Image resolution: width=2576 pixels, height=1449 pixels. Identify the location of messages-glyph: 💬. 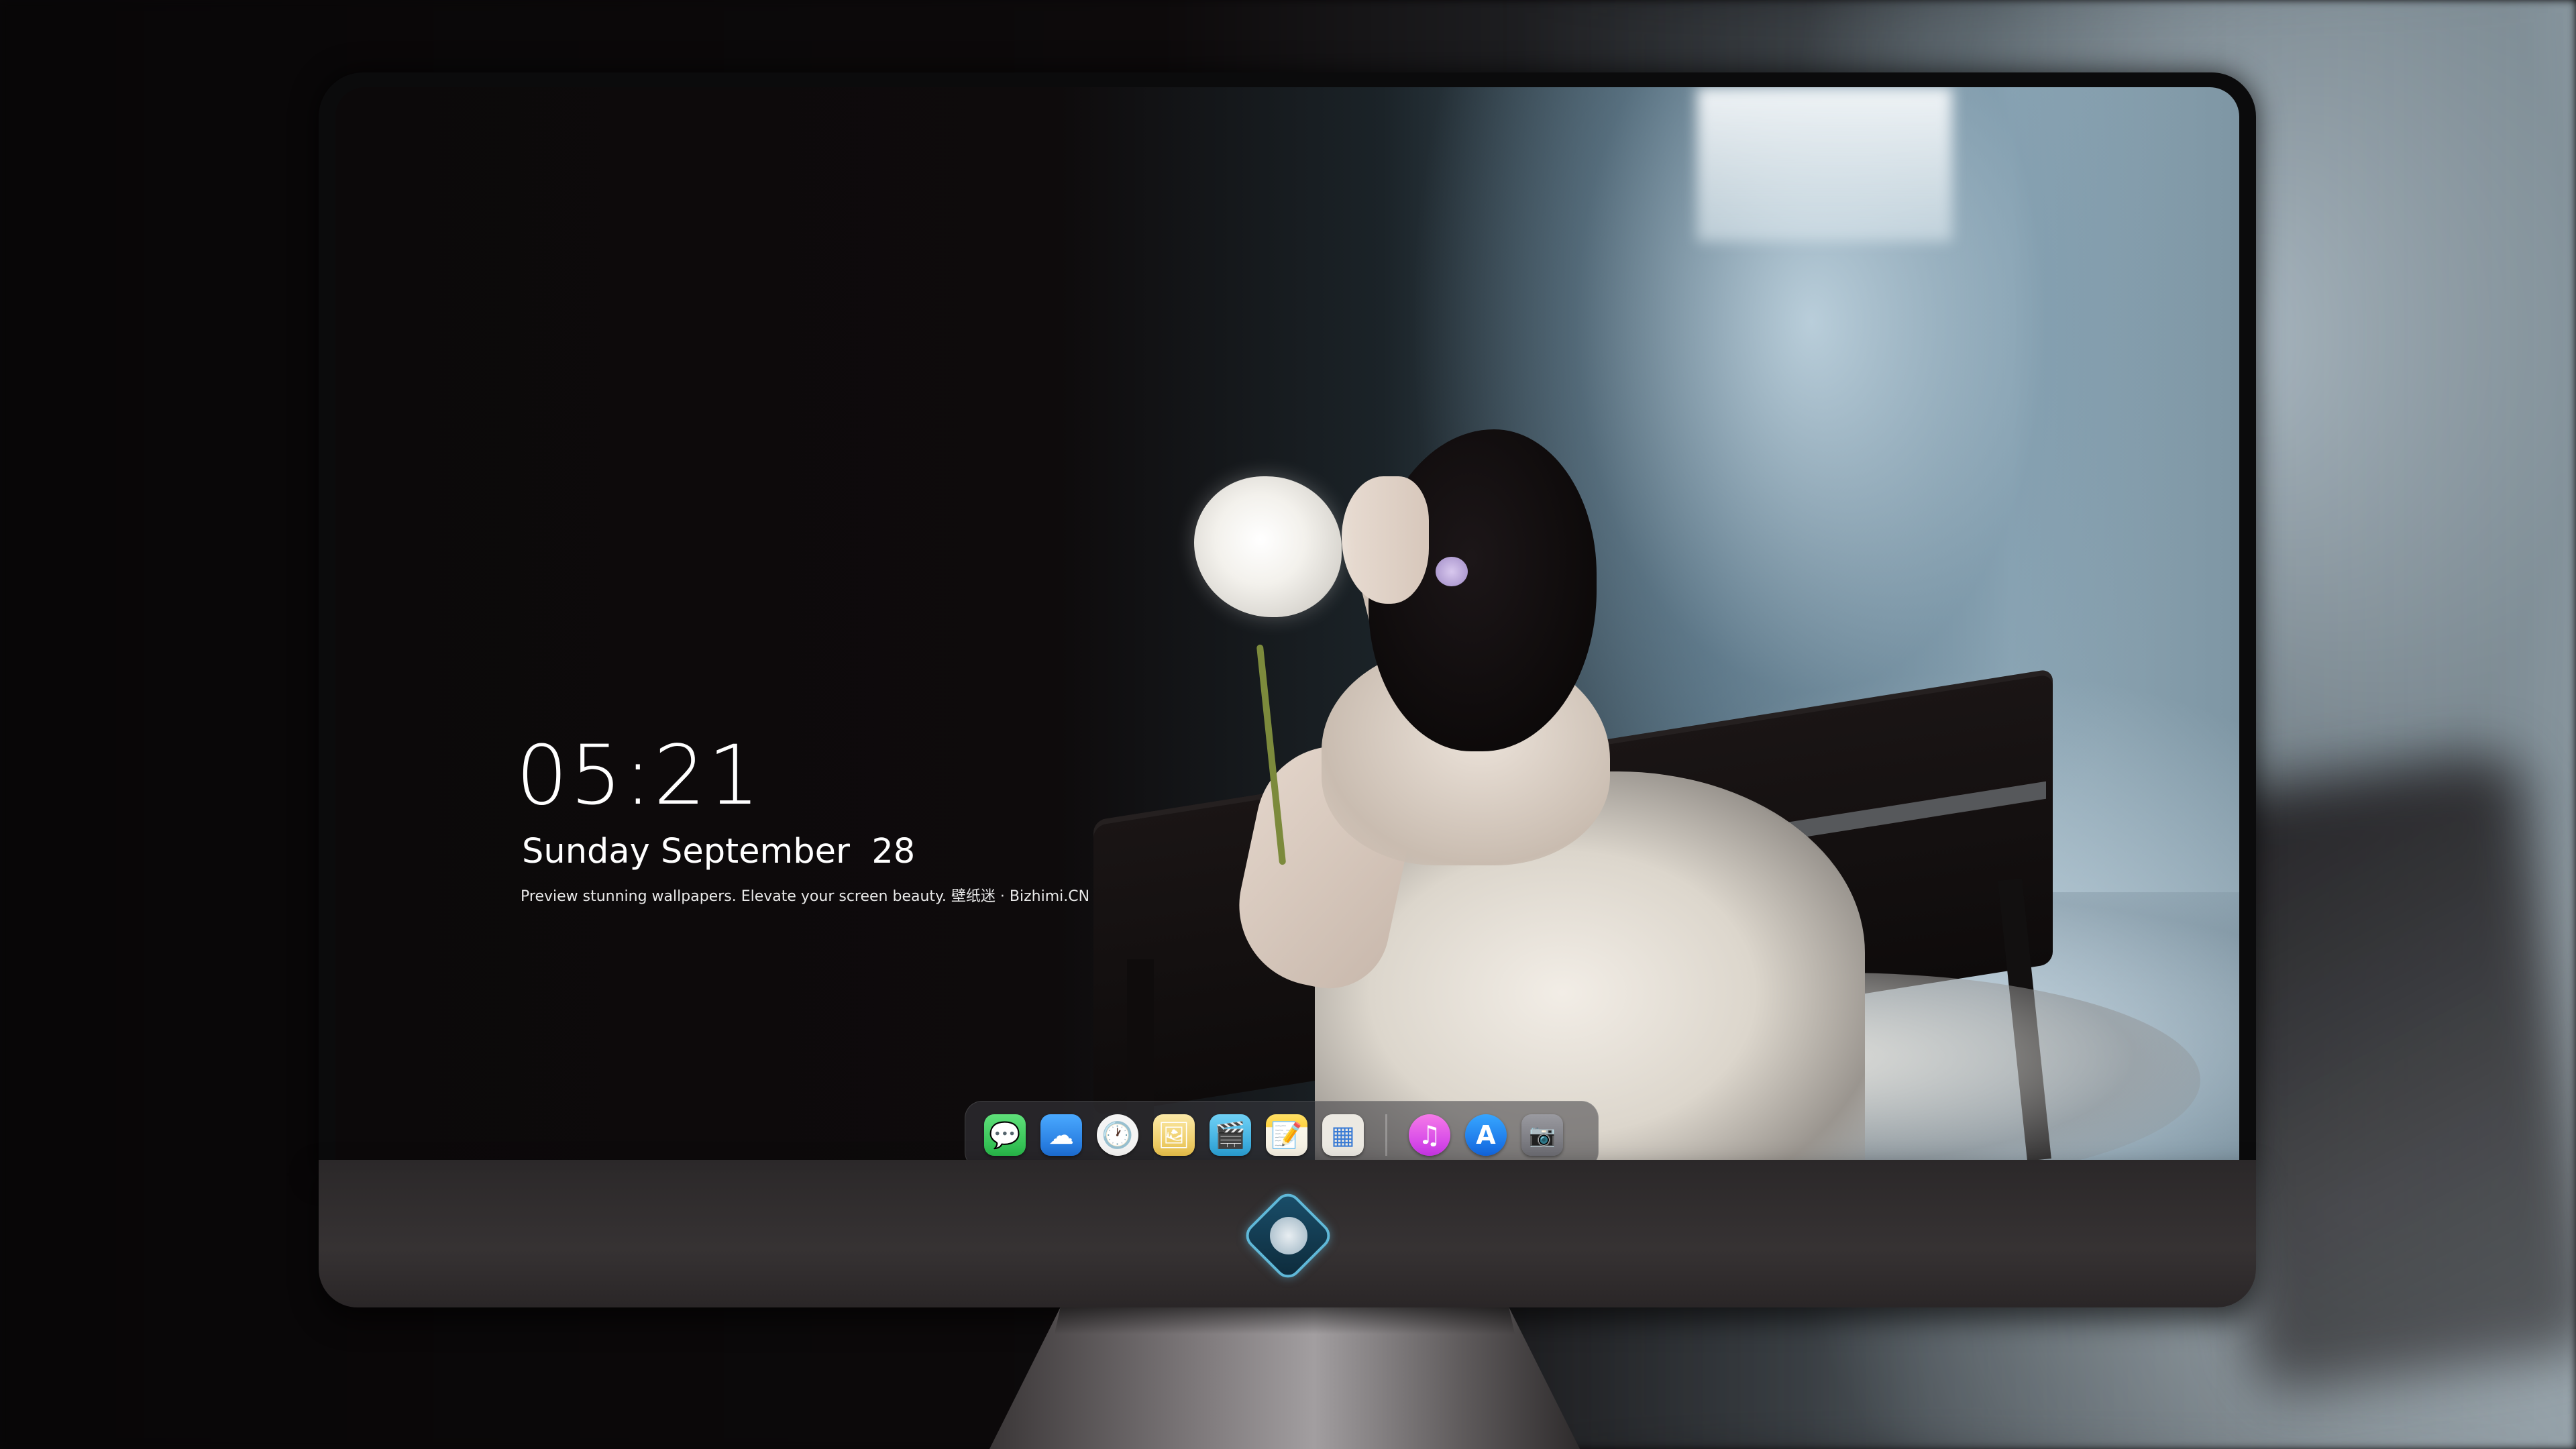
(1005, 1135).